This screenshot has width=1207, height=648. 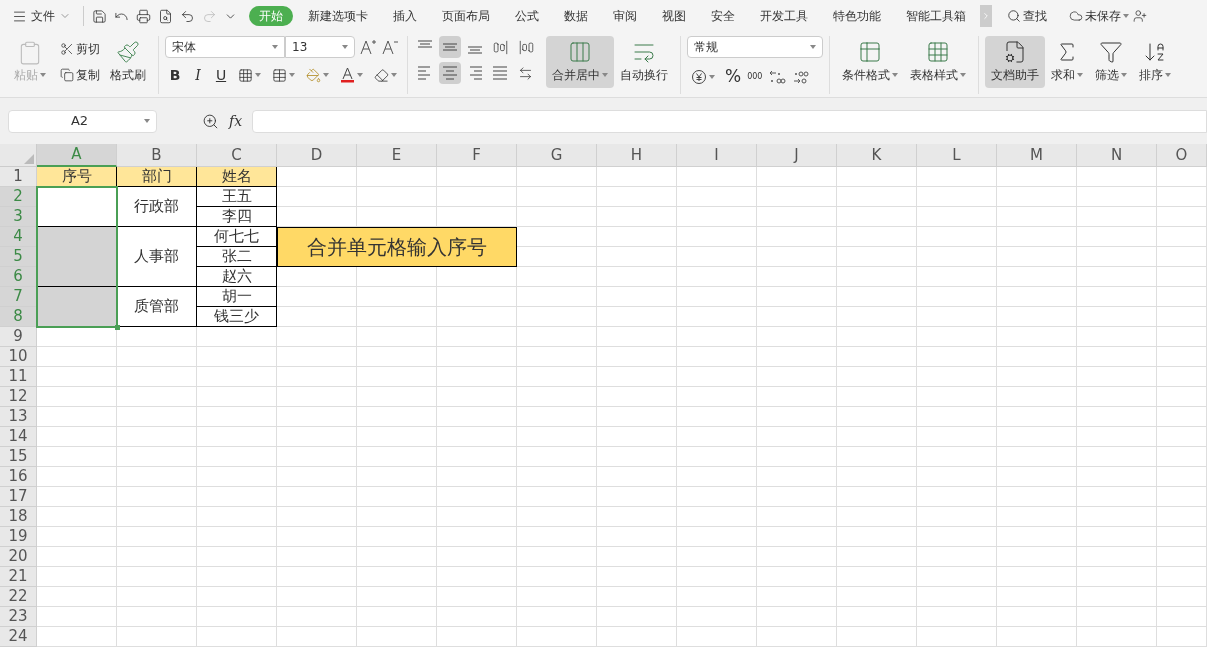 What do you see at coordinates (165, 16) in the screenshot?
I see `print-preview-icon` at bounding box center [165, 16].